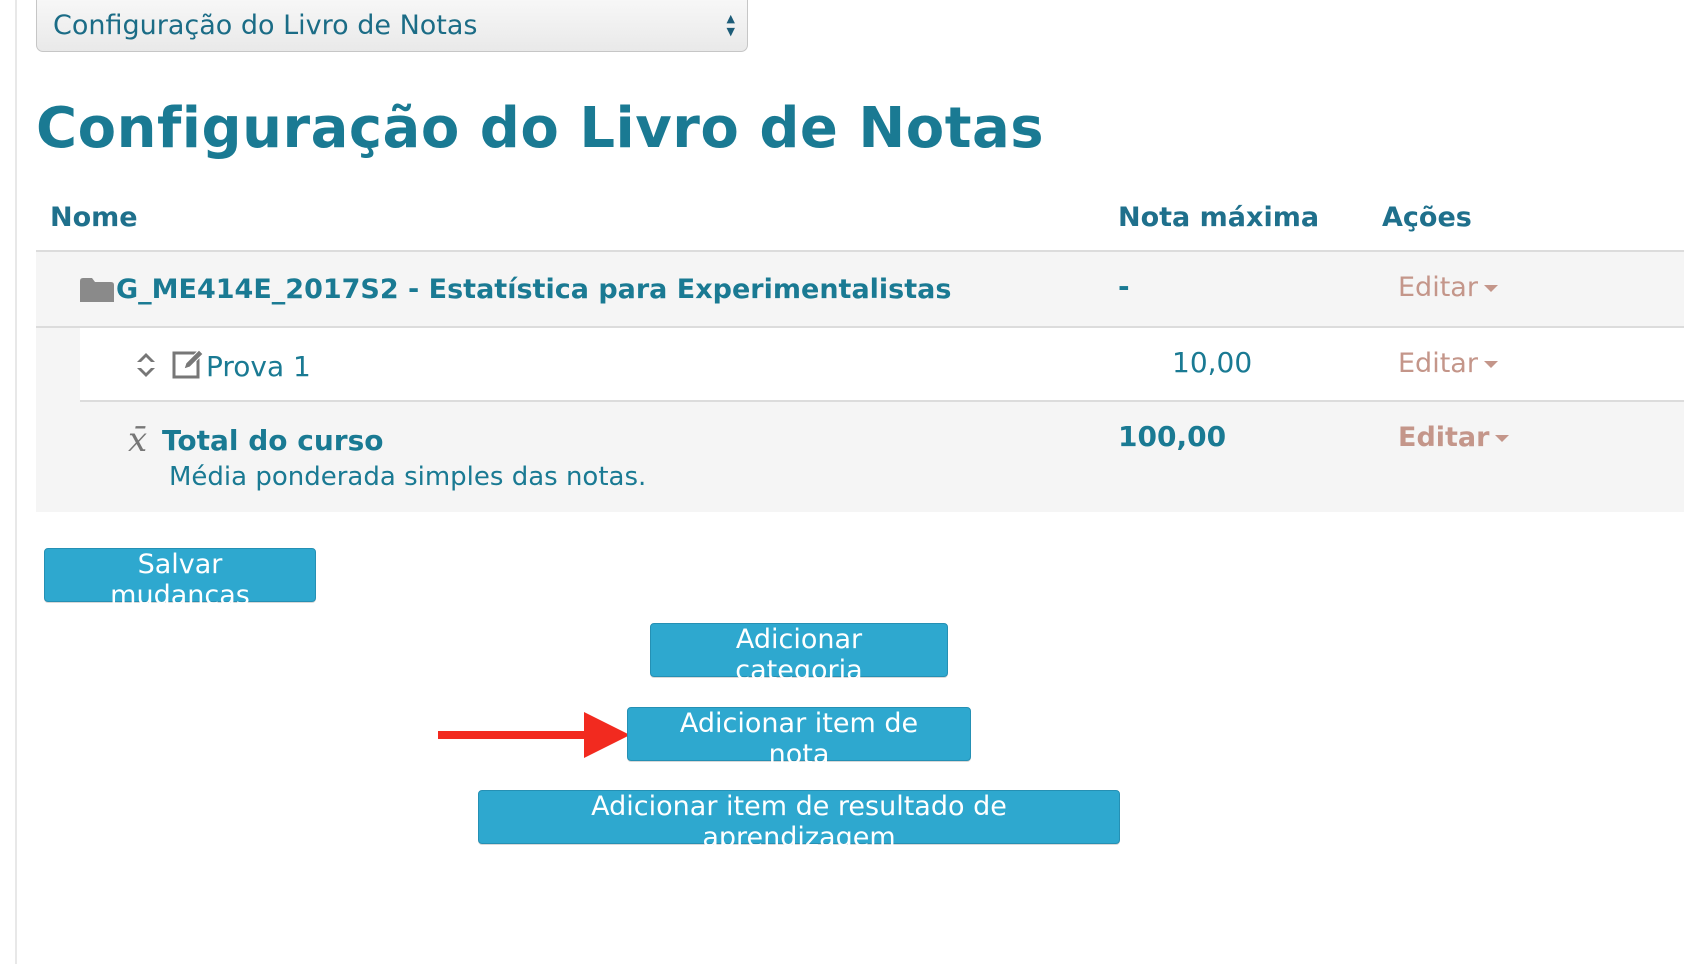  What do you see at coordinates (540, 128) in the screenshot?
I see `page-title: Configuração do Livro de Notas` at bounding box center [540, 128].